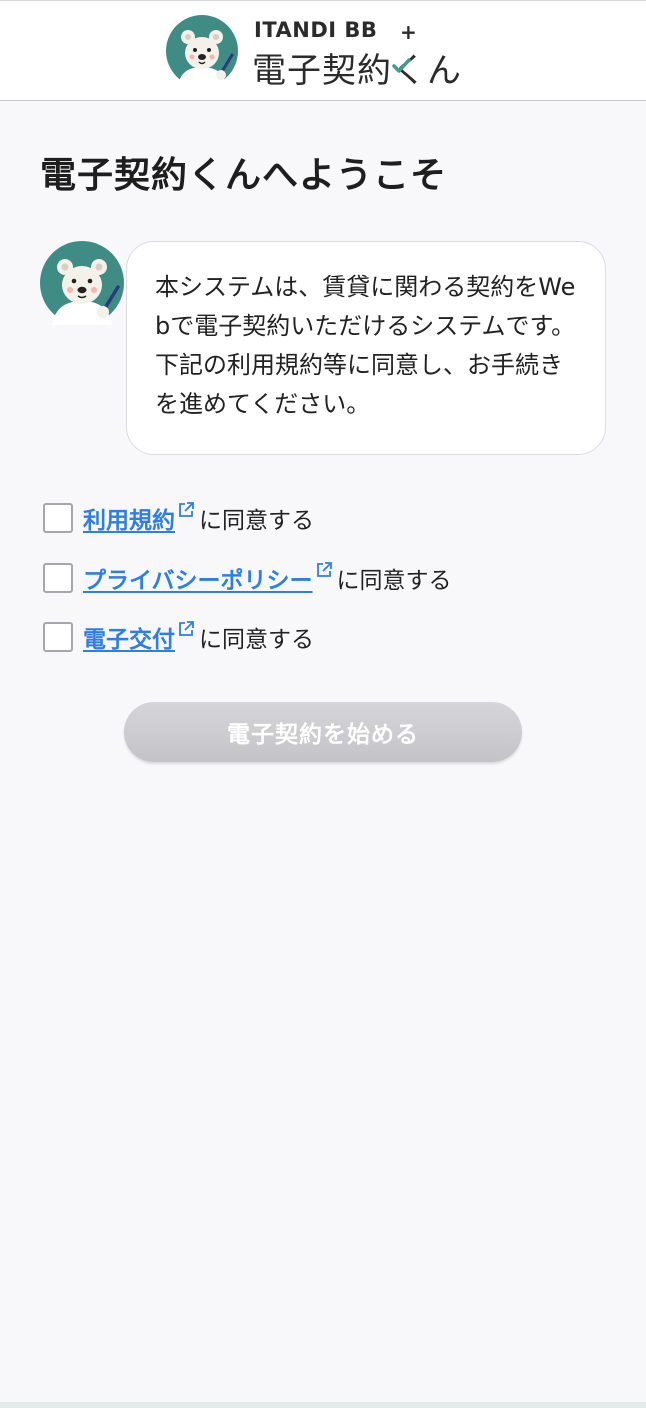 The height and width of the screenshot is (1408, 646). Describe the element at coordinates (244, 175) in the screenshot. I see `page-title: 電子契約くんへようこそ` at that location.